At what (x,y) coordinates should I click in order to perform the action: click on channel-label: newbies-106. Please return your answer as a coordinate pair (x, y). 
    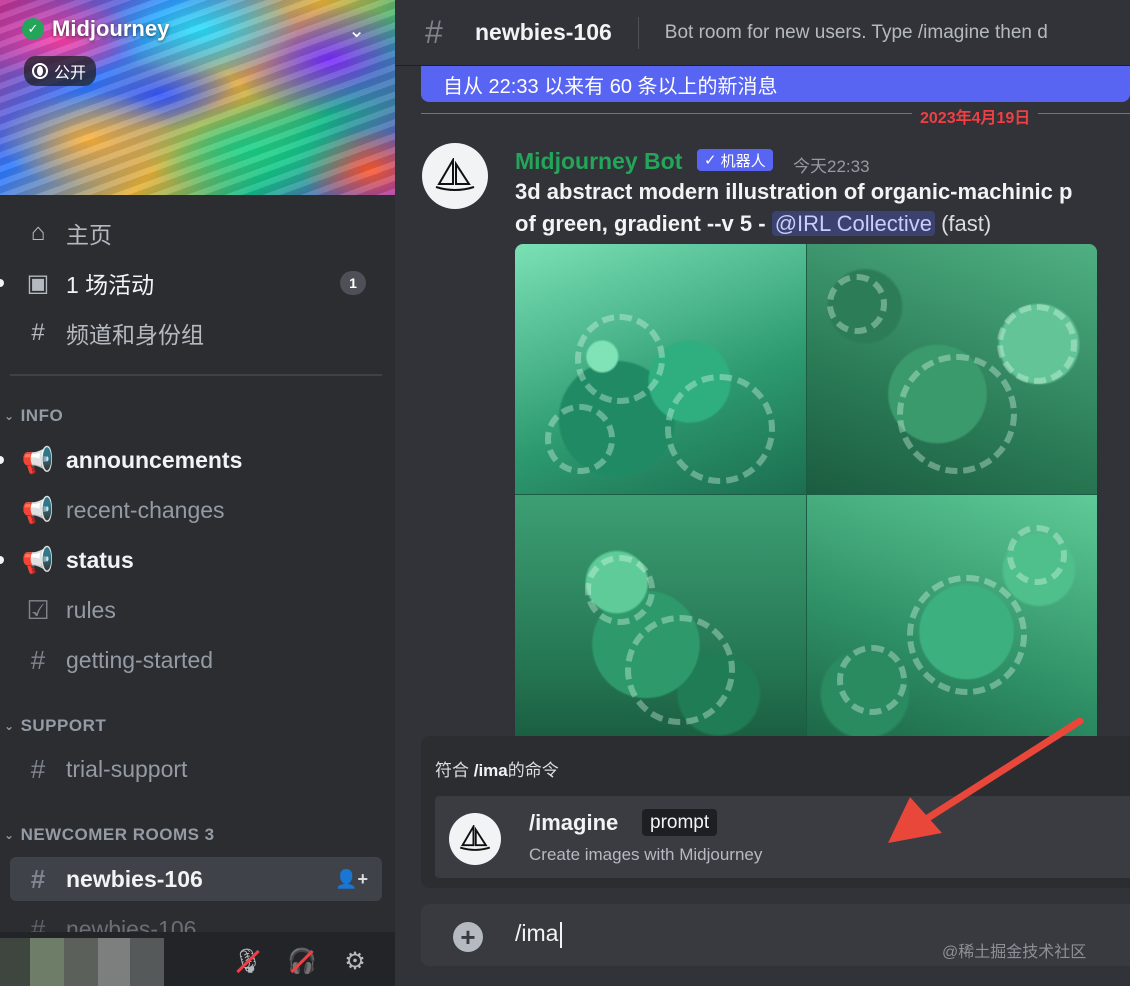
    Looking at the image, I should click on (134, 878).